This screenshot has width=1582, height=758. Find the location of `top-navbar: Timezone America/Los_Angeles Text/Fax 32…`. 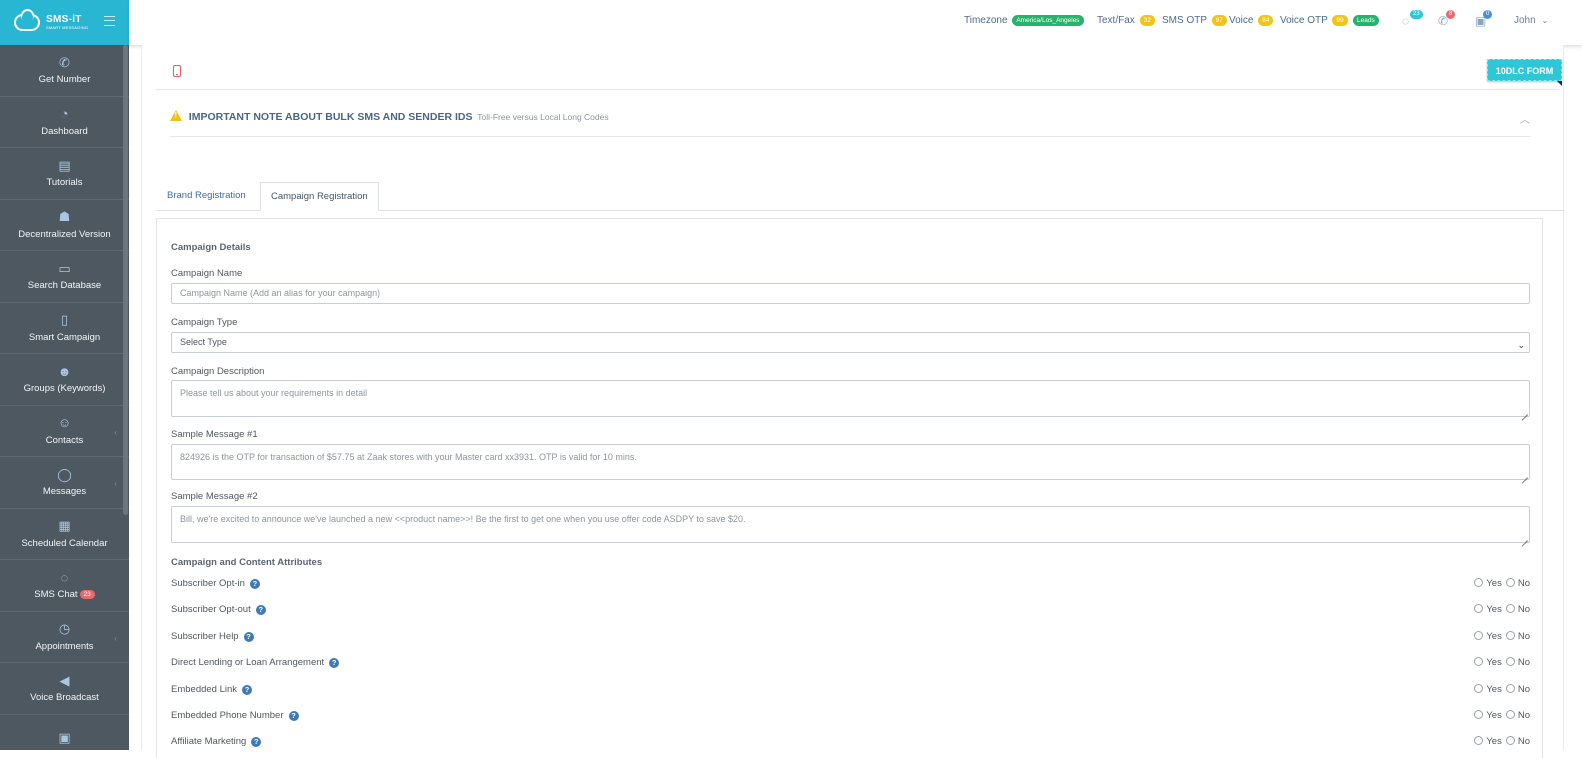

top-navbar: Timezone America/Los_Angeles Text/Fax 32… is located at coordinates (855, 22).